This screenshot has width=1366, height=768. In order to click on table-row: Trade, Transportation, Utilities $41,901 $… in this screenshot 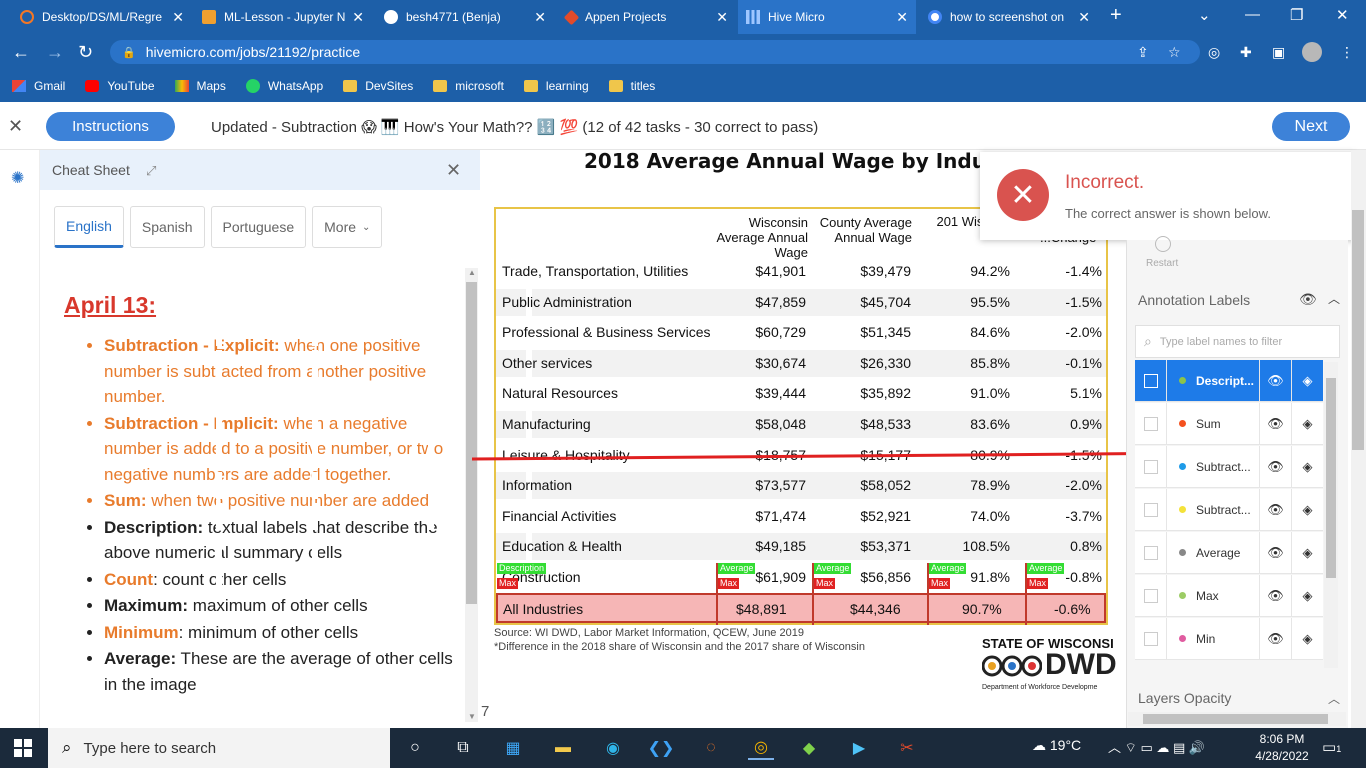, I will do `click(661, 271)`.